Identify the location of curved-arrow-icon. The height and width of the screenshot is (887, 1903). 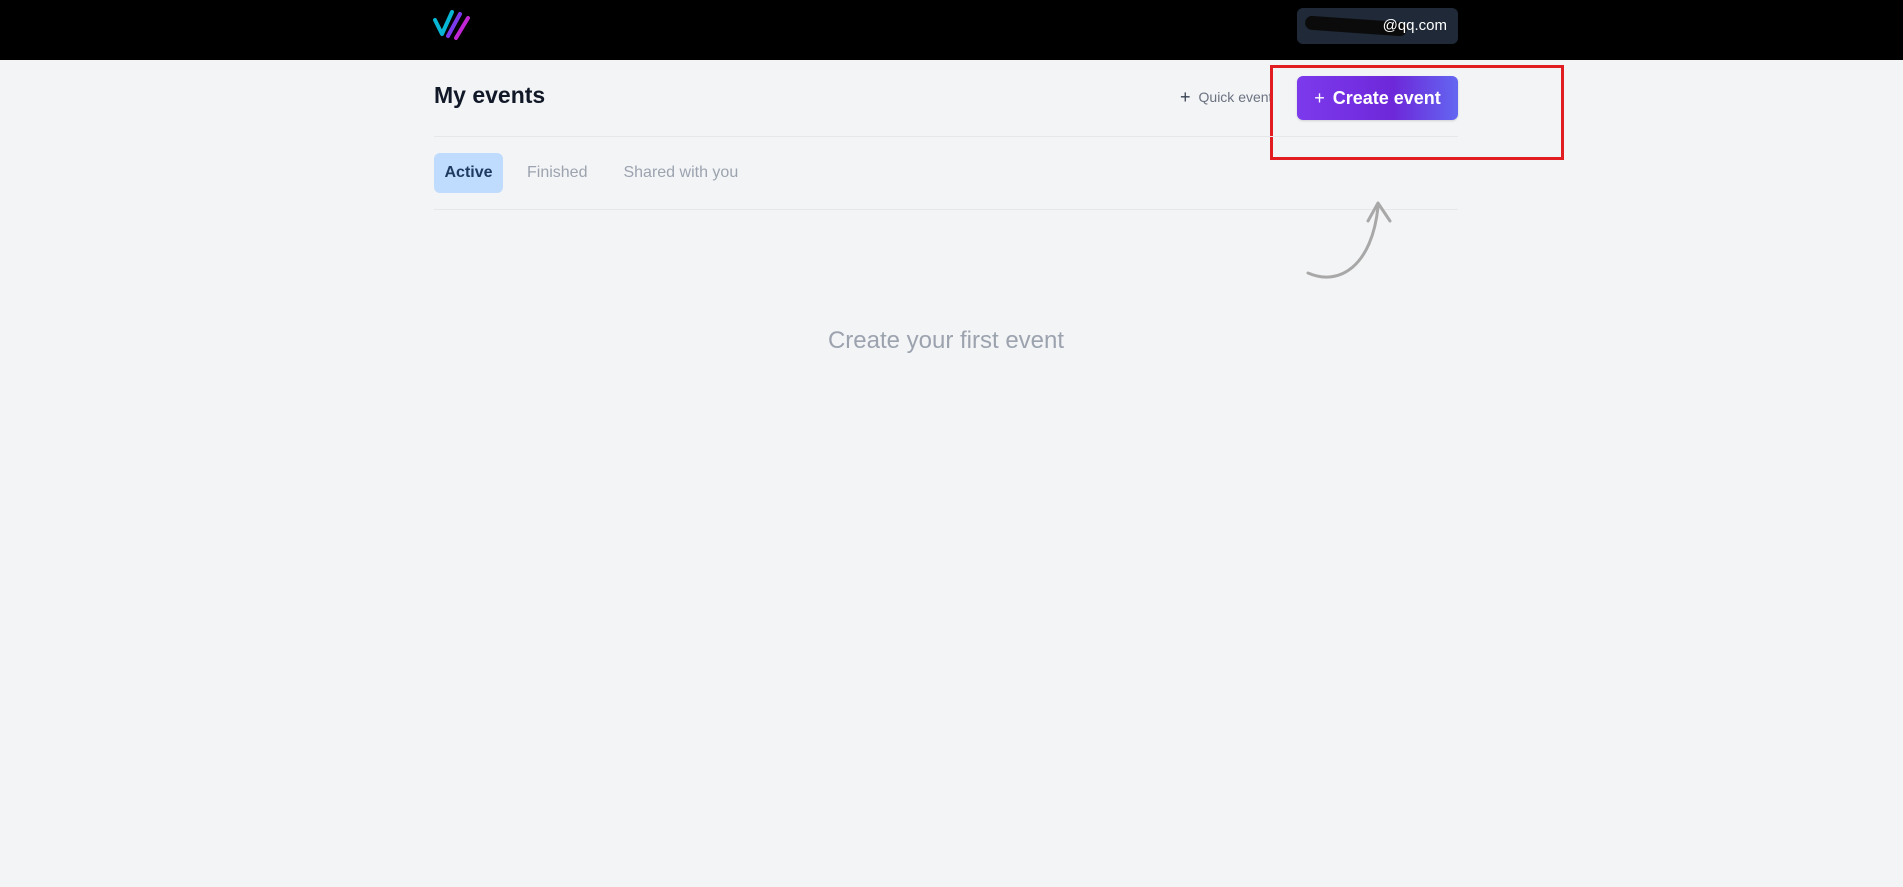
(1349, 240).